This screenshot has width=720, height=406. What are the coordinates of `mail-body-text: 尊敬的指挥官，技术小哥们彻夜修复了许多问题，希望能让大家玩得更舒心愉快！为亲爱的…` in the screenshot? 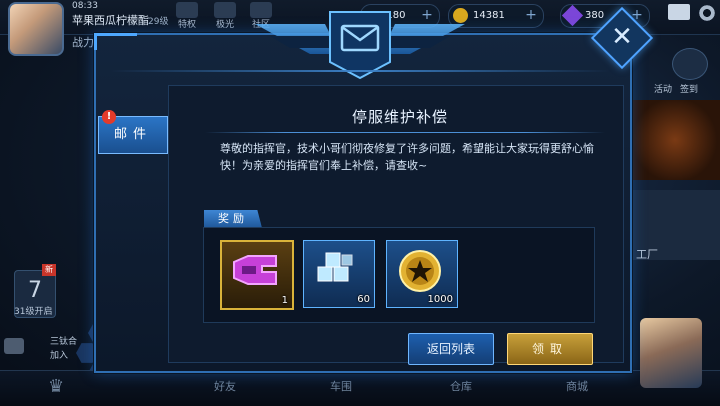 It's located at (407, 157).